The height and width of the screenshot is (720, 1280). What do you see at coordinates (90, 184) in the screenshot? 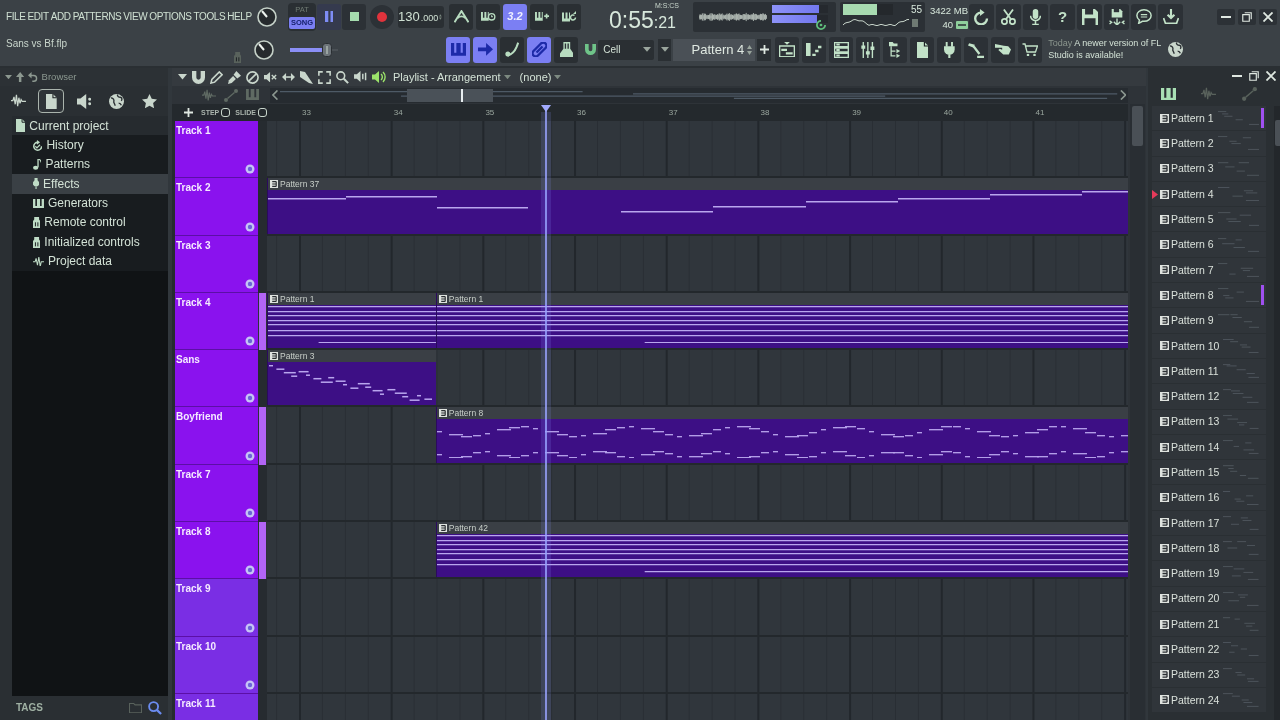
I see `tree-item: Effects` at bounding box center [90, 184].